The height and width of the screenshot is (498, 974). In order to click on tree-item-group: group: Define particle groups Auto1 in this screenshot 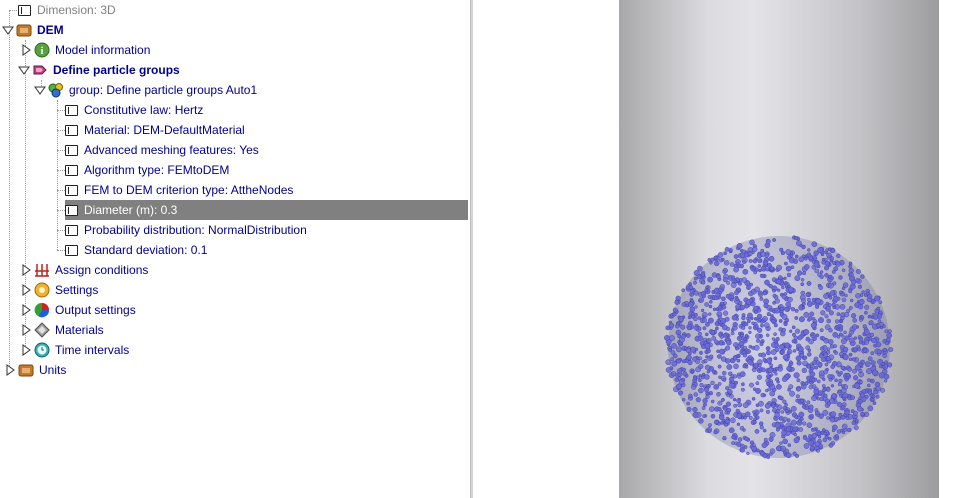, I will do `click(146, 90)`.